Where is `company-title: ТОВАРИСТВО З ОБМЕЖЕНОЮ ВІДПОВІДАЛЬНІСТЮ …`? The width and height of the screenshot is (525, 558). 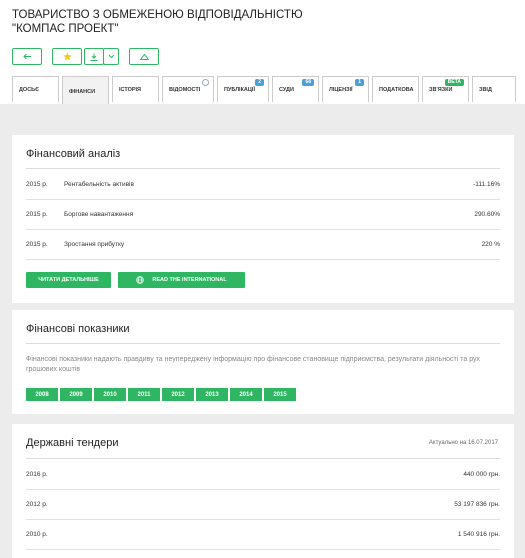
company-title: ТОВАРИСТВО З ОБМЕЖЕНОЮ ВІДПОВІДАЛЬНІСТЮ … is located at coordinates (157, 22).